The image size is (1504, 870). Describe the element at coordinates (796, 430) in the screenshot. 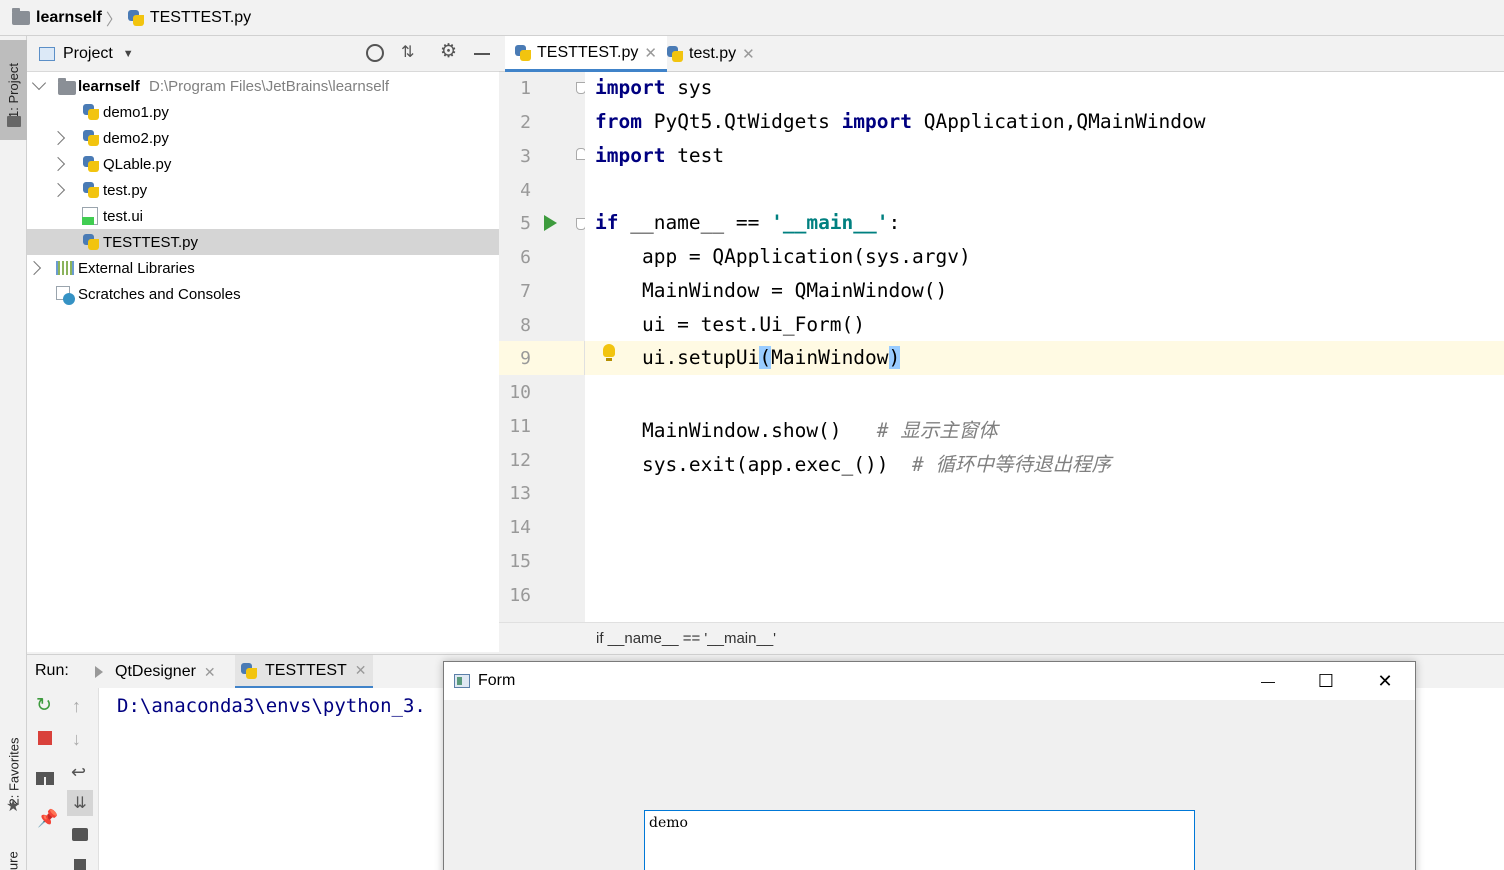

I see `code-line-11: MainWindow.show() # 显示主窗体` at that location.